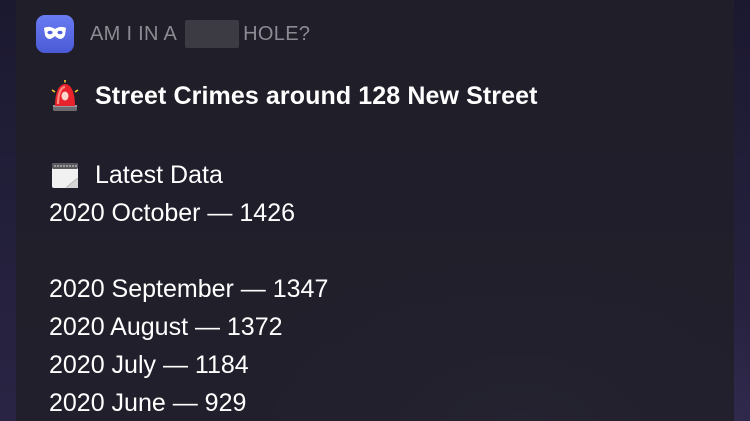 This screenshot has width=750, height=421. Describe the element at coordinates (65, 96) in the screenshot. I see `police-light-icon` at that location.